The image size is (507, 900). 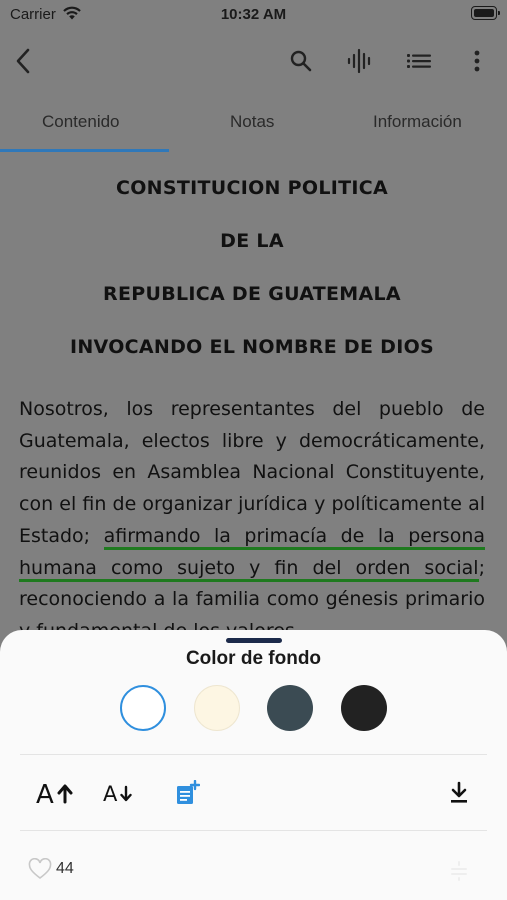 What do you see at coordinates (143, 708) in the screenshot?
I see `background-white-swatch` at bounding box center [143, 708].